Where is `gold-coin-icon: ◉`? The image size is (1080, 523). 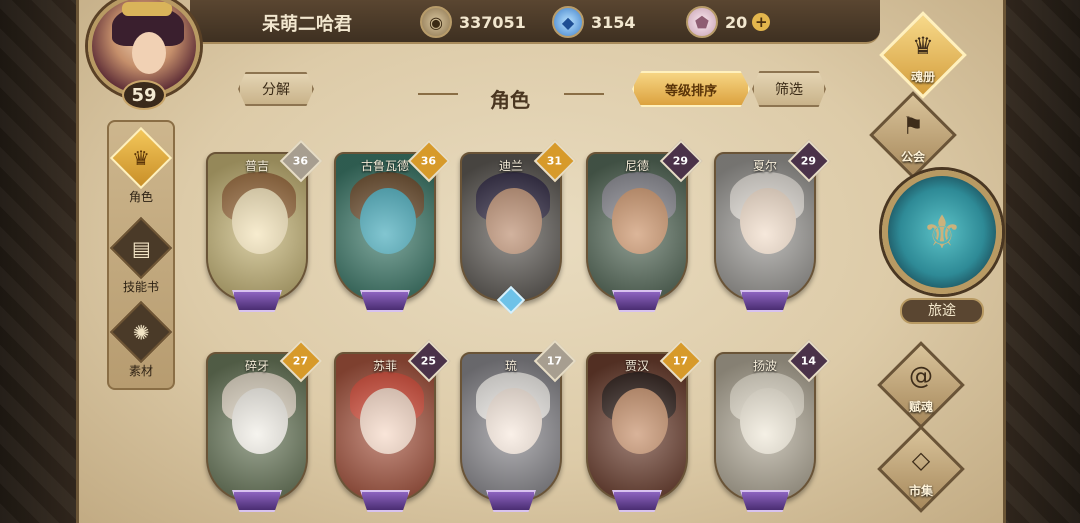
gold-coin-icon: ◉ is located at coordinates (436, 22).